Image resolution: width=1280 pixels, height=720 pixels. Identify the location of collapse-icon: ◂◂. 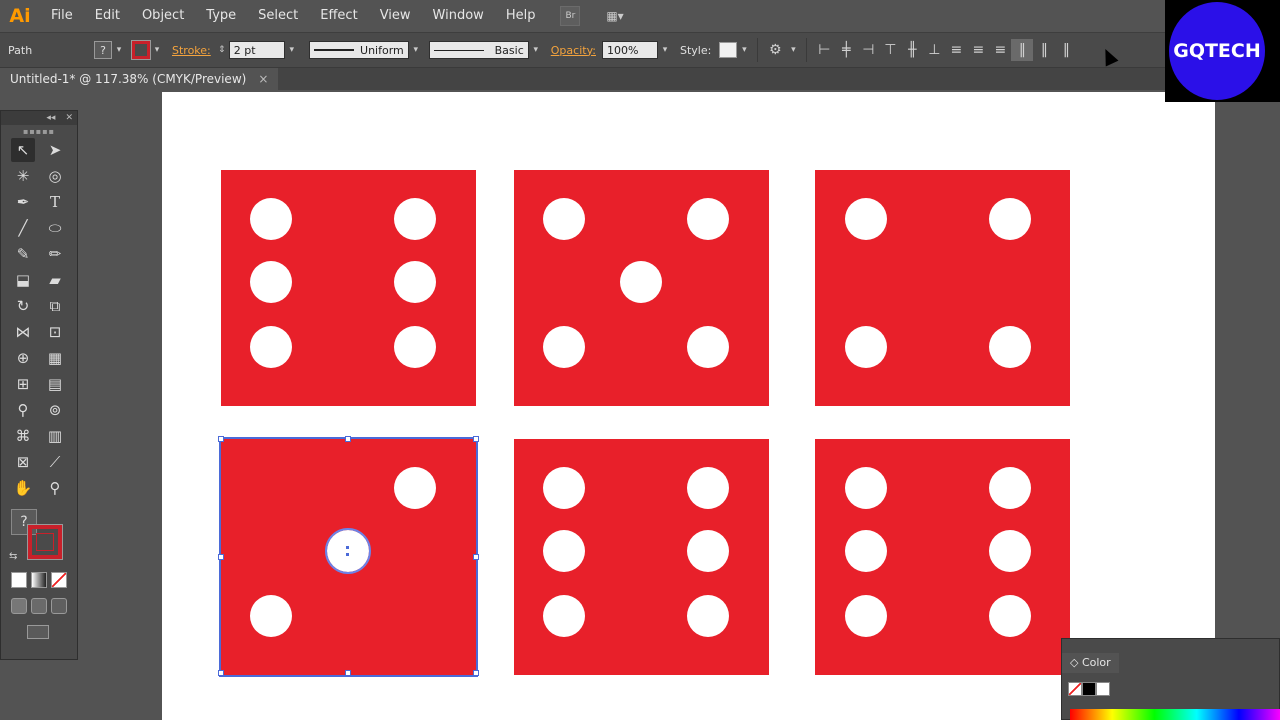
(50, 118).